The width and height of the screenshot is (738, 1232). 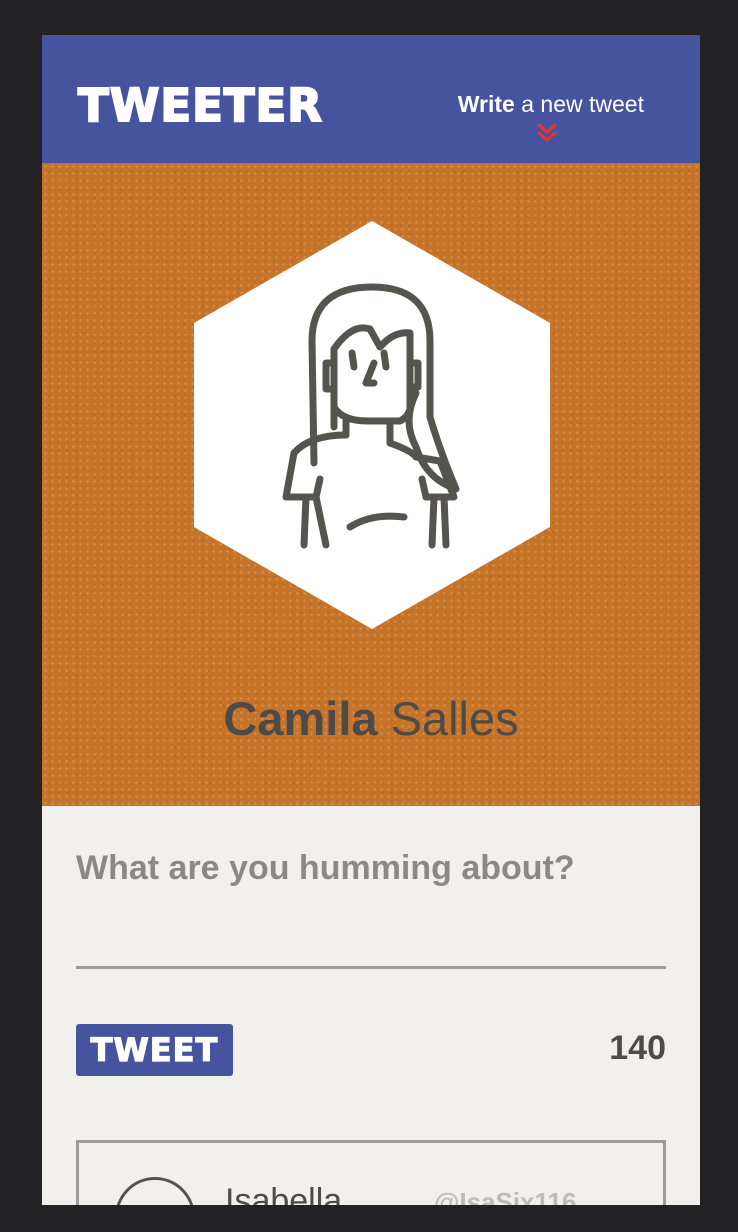 I want to click on profile-name: Camila Salles, so click(x=371, y=719).